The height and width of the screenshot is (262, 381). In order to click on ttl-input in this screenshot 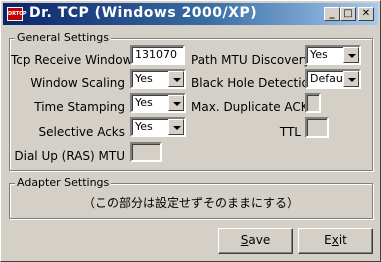, I will do `click(317, 127)`.